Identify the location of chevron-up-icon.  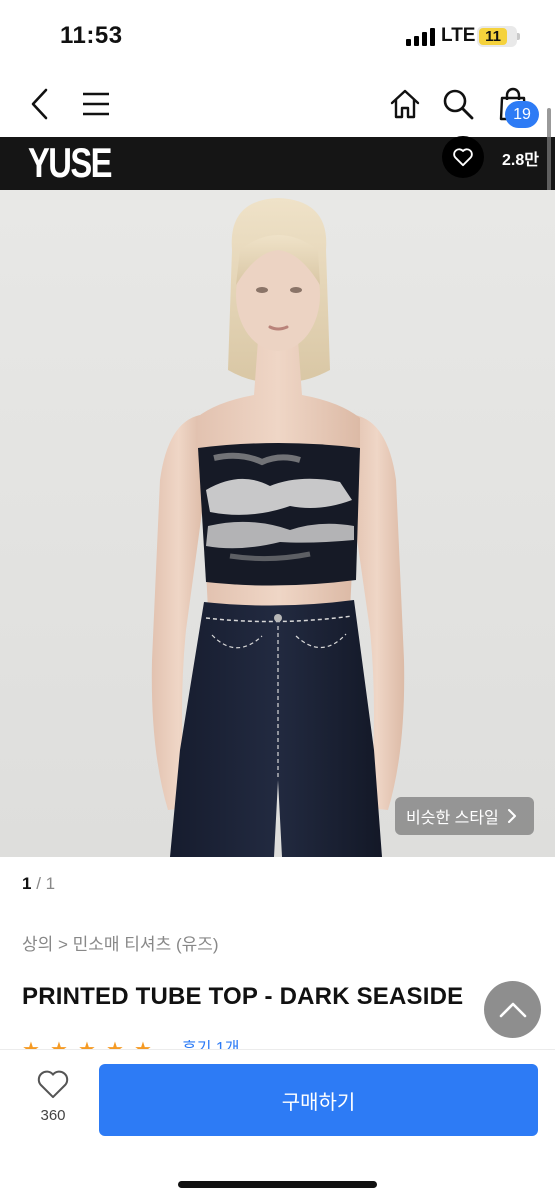
(512, 1009).